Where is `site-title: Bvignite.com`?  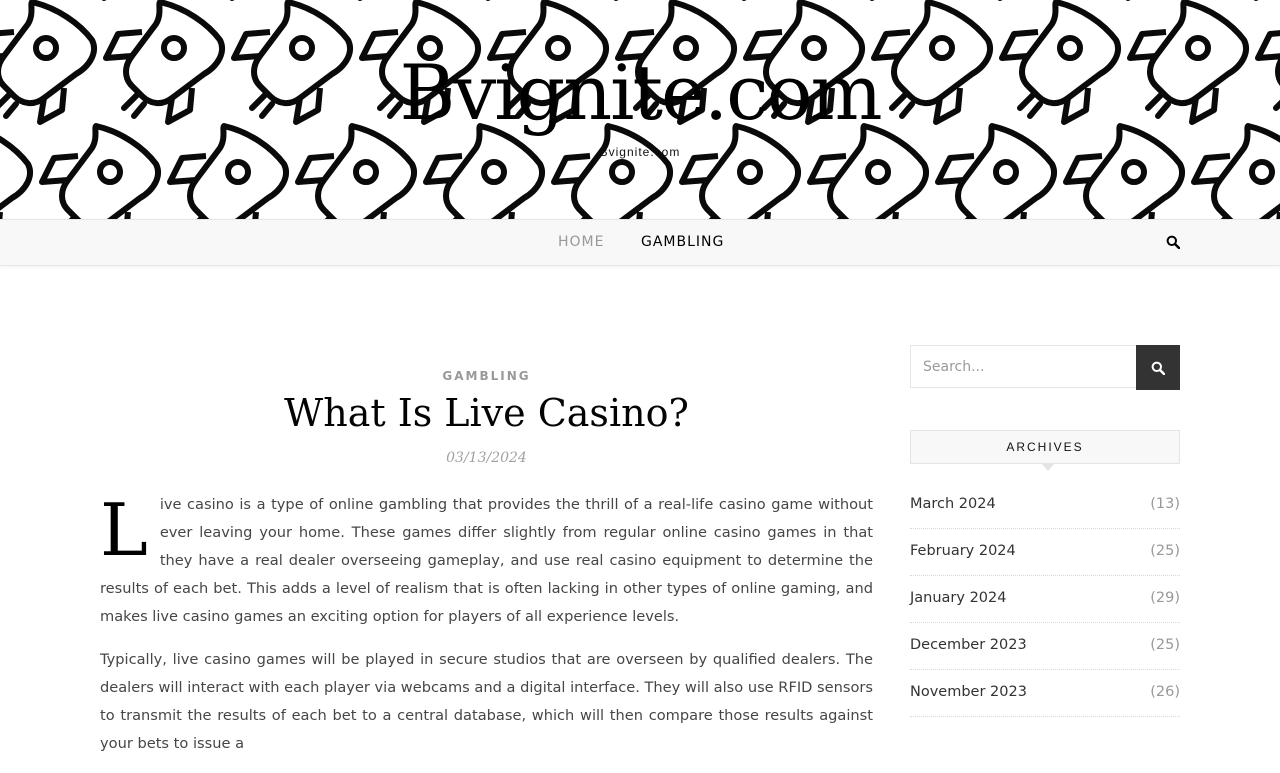 site-title: Bvignite.com is located at coordinates (640, 93).